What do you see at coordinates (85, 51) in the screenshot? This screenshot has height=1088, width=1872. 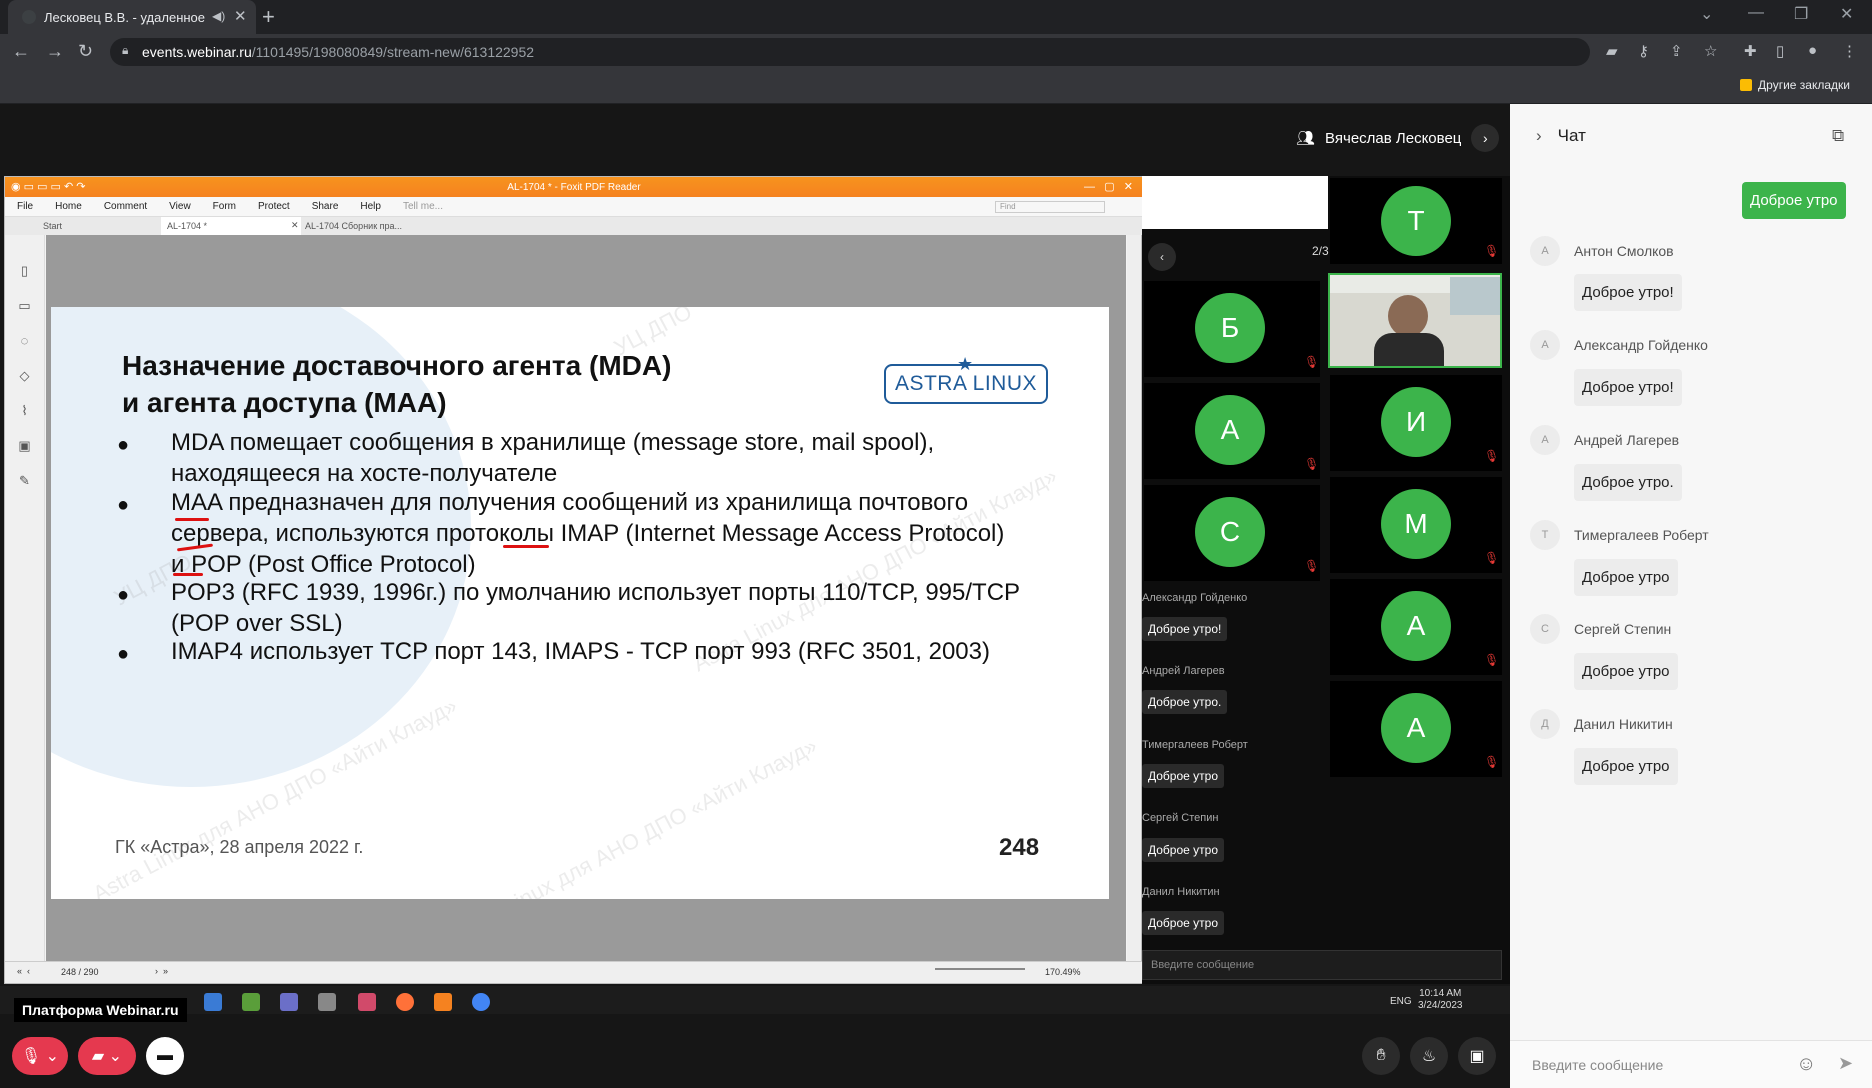 I see `reload-icon: ↻` at bounding box center [85, 51].